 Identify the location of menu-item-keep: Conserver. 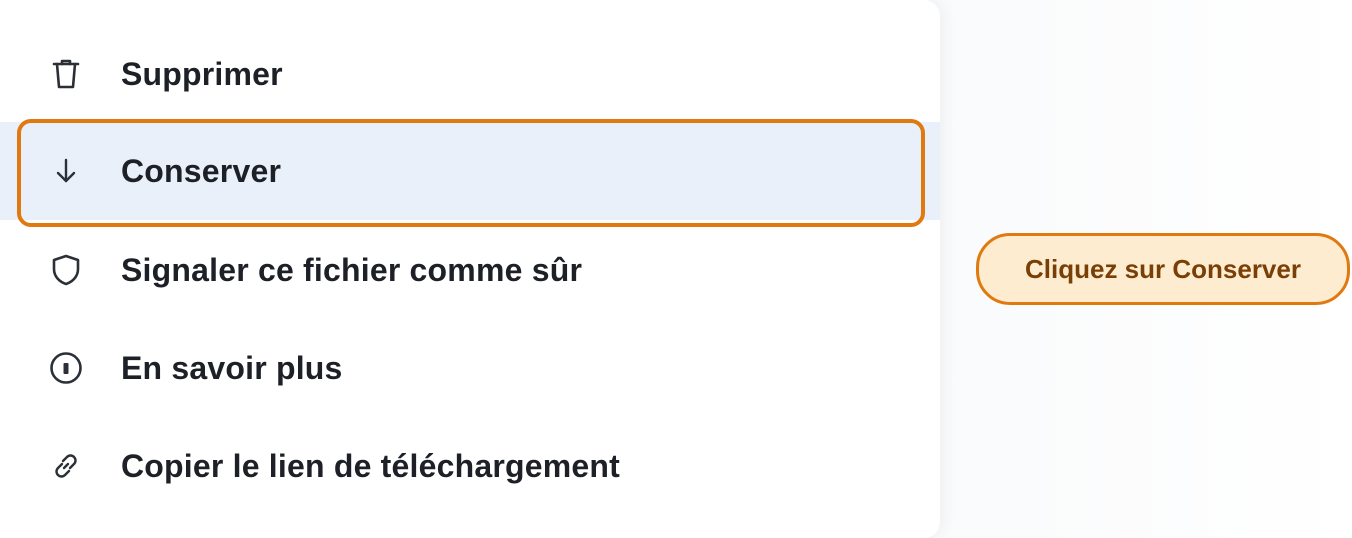
(470, 171).